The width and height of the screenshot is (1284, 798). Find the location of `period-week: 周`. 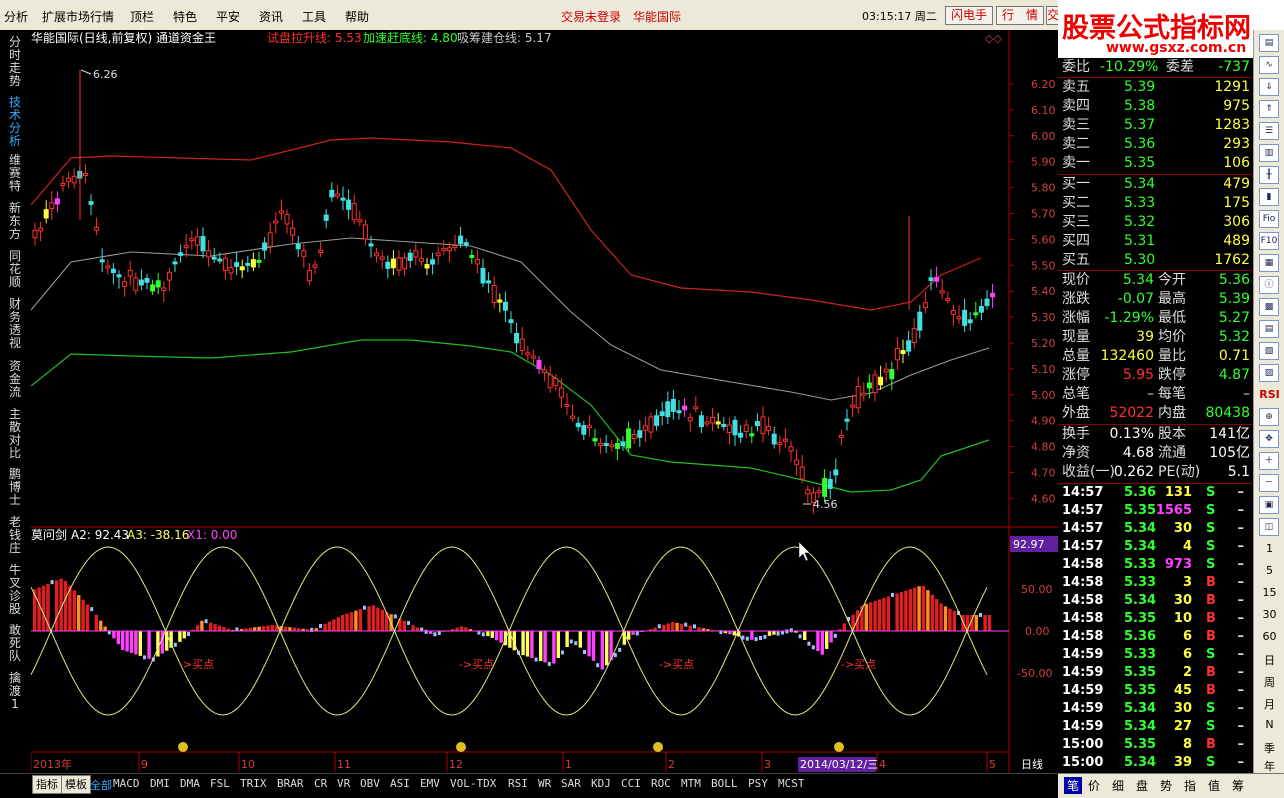

period-week: 周 is located at coordinates (1269, 682).